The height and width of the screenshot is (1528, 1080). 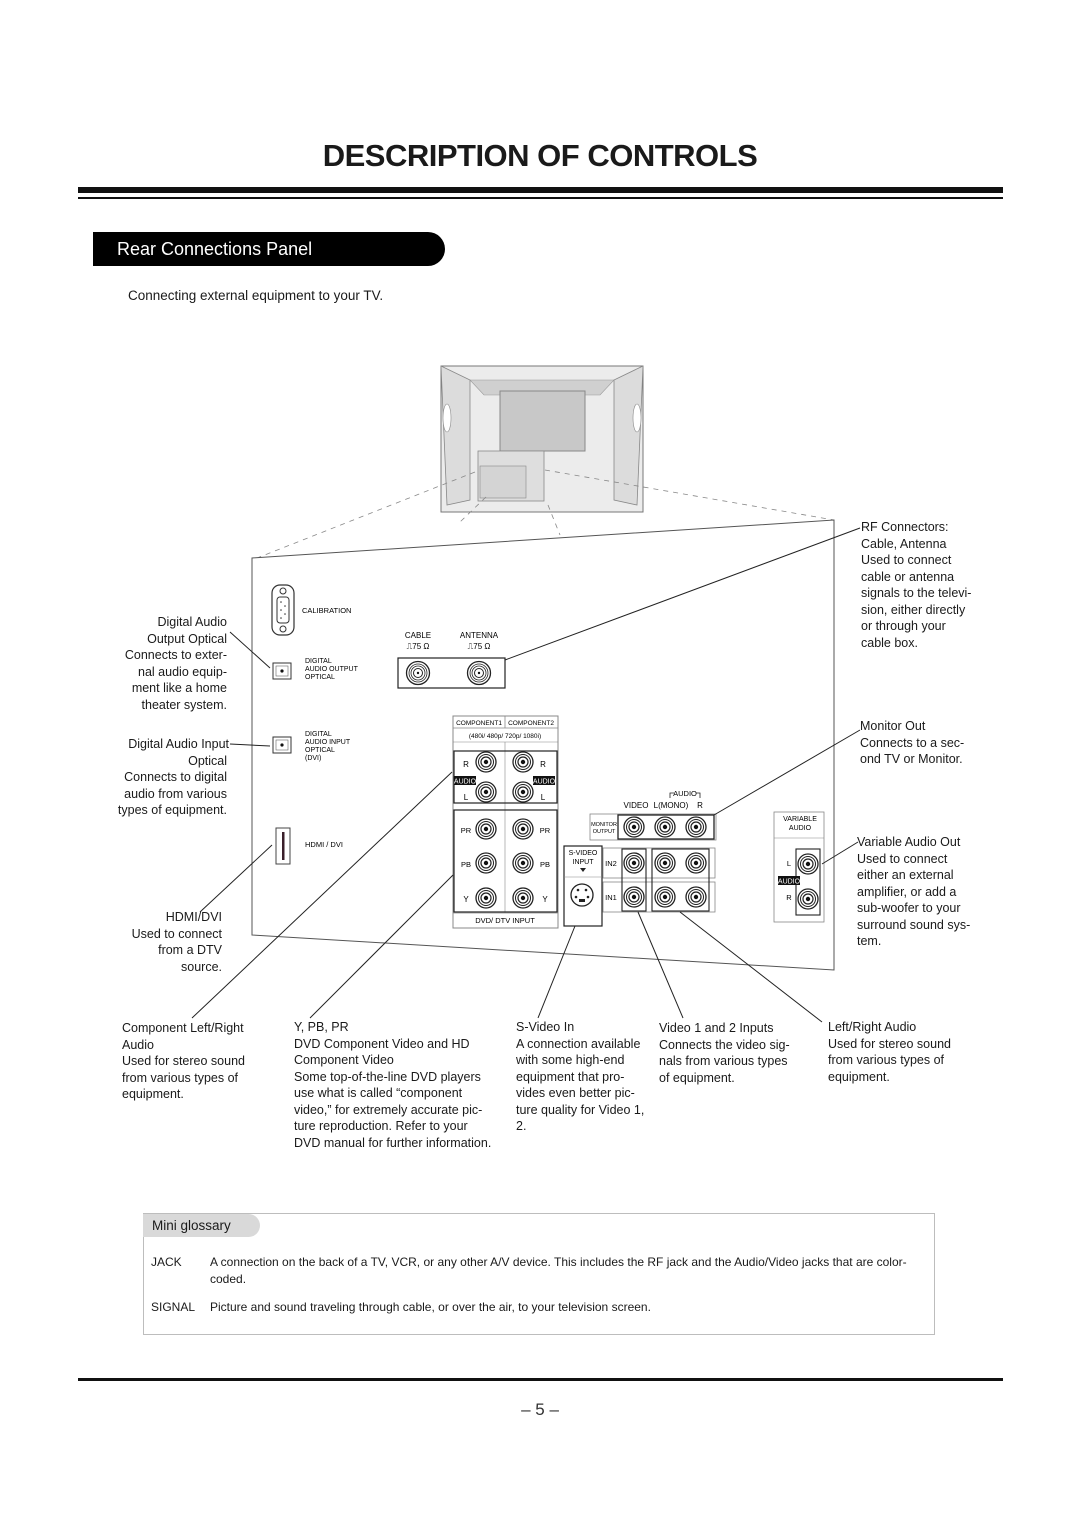 I want to click on callout-line: HDMI/DVI, so click(x=193, y=917).